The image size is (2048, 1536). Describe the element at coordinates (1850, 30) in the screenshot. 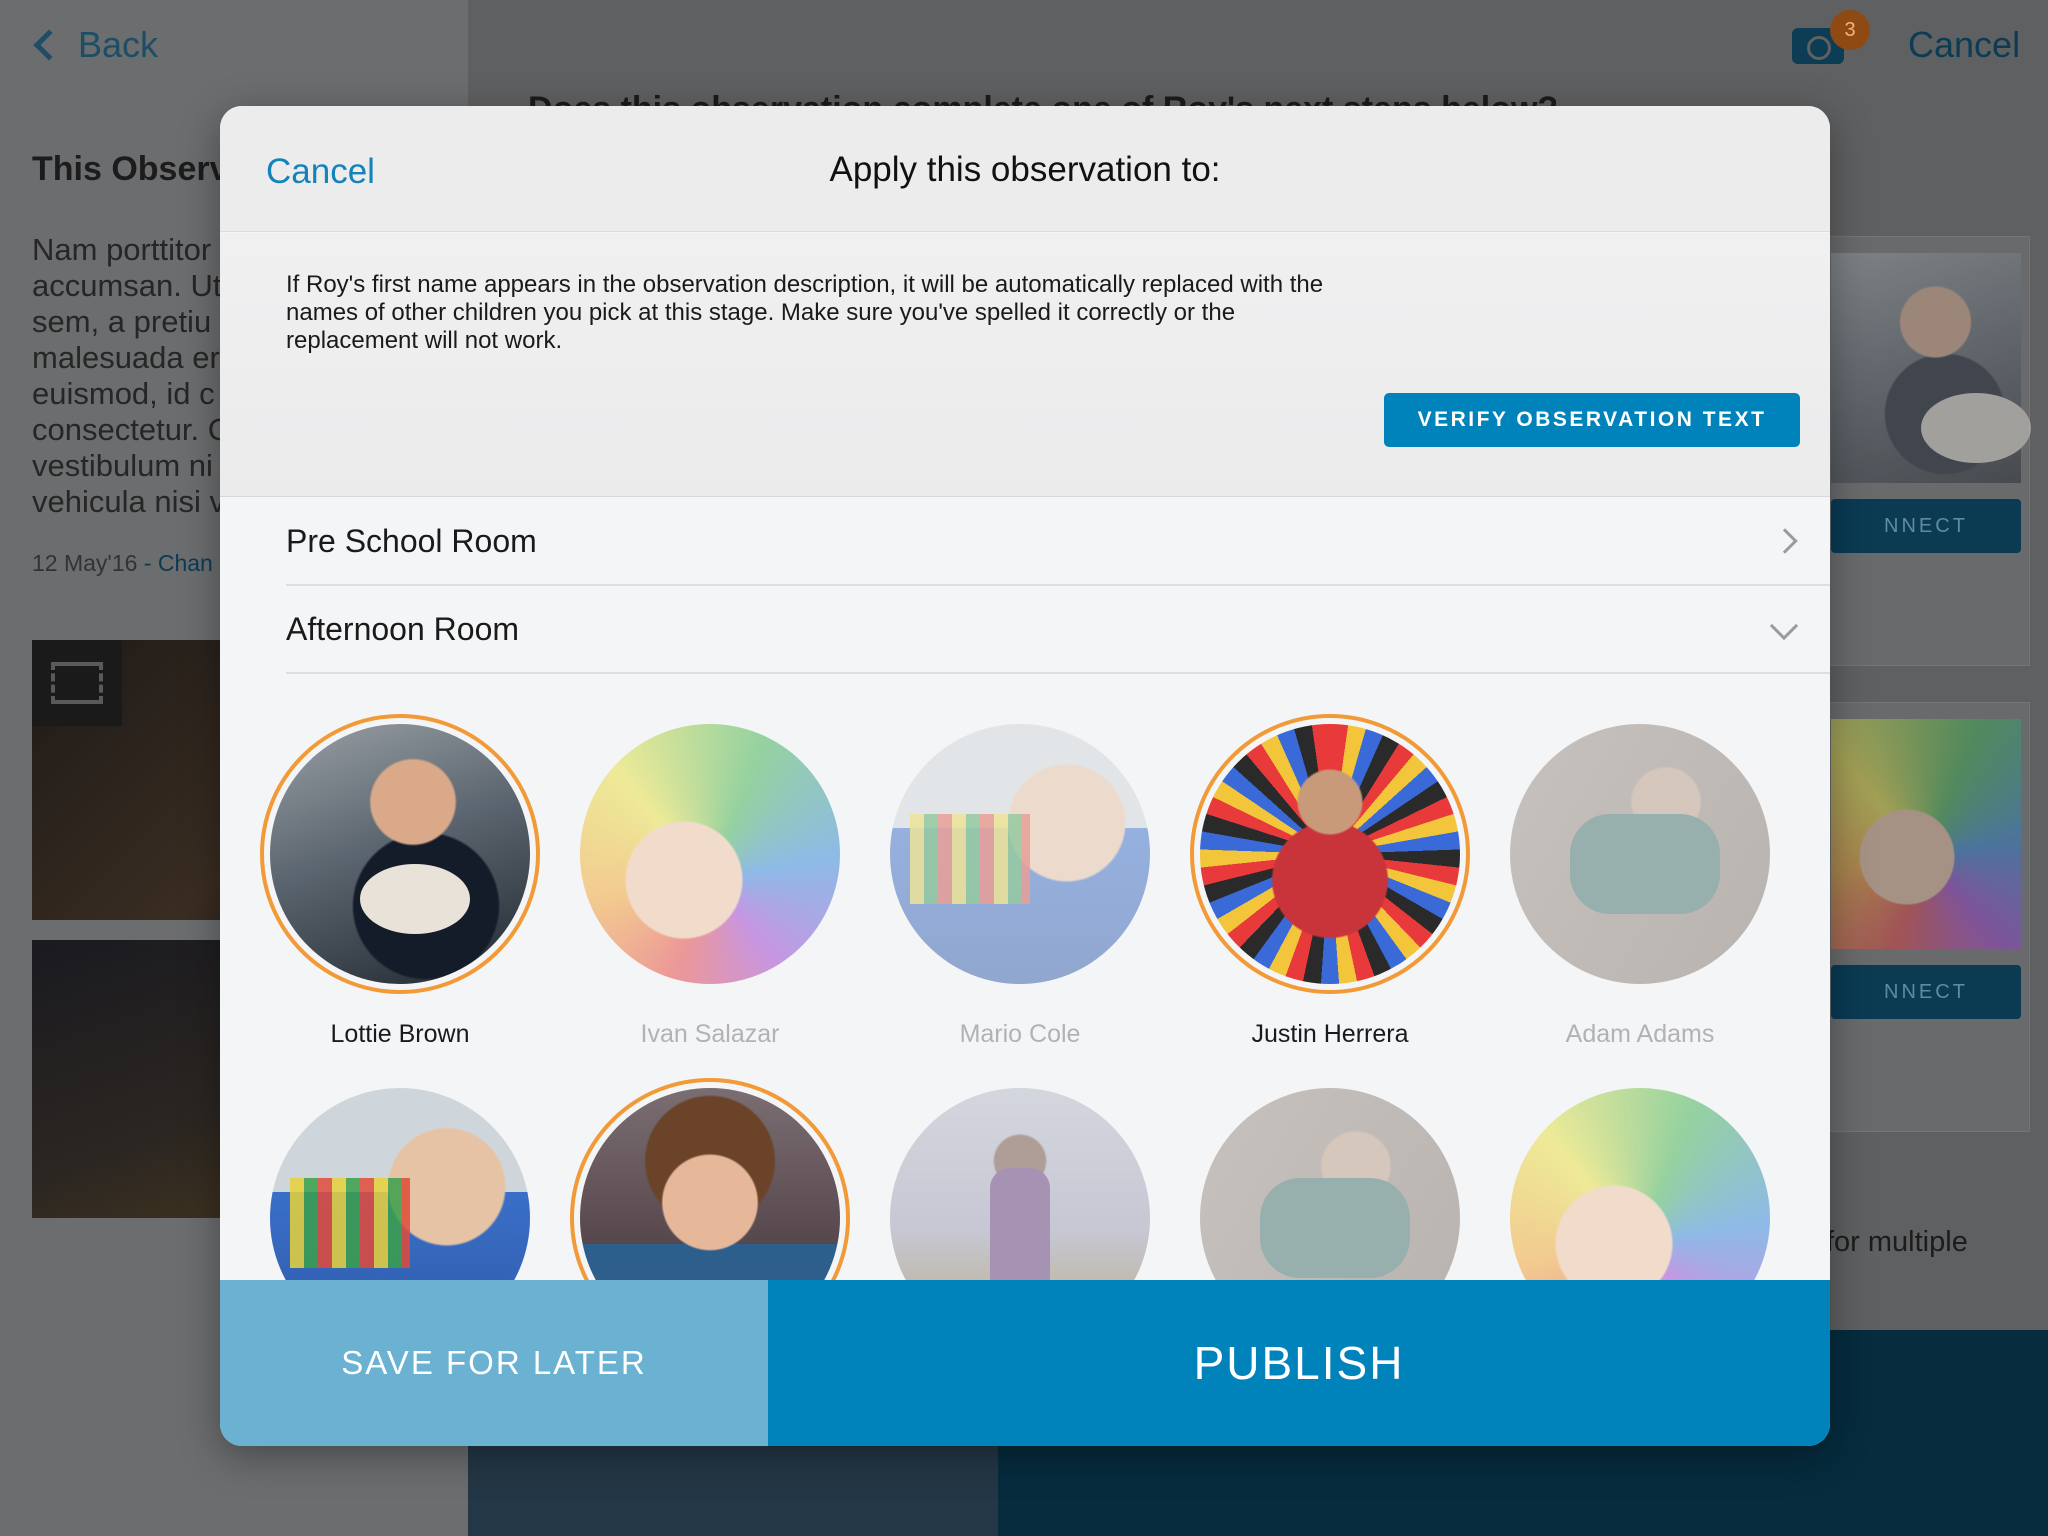

I see `camera-count-badge: 3` at that location.